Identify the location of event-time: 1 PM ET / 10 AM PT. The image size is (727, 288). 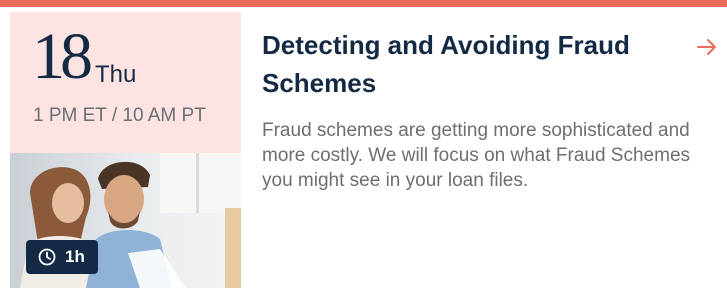
(119, 115).